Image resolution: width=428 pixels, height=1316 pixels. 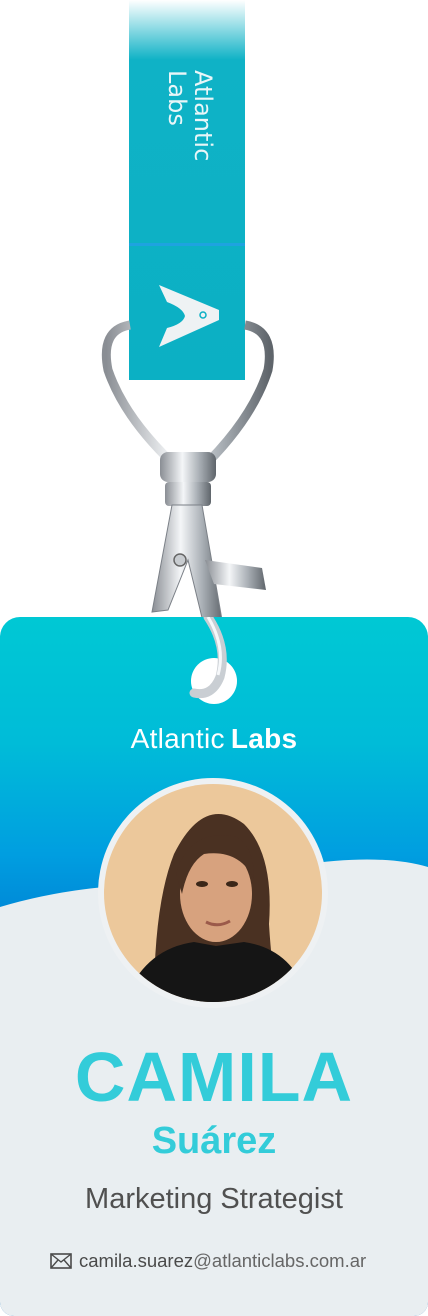 I want to click on brand-labs: Labs, so click(x=264, y=738).